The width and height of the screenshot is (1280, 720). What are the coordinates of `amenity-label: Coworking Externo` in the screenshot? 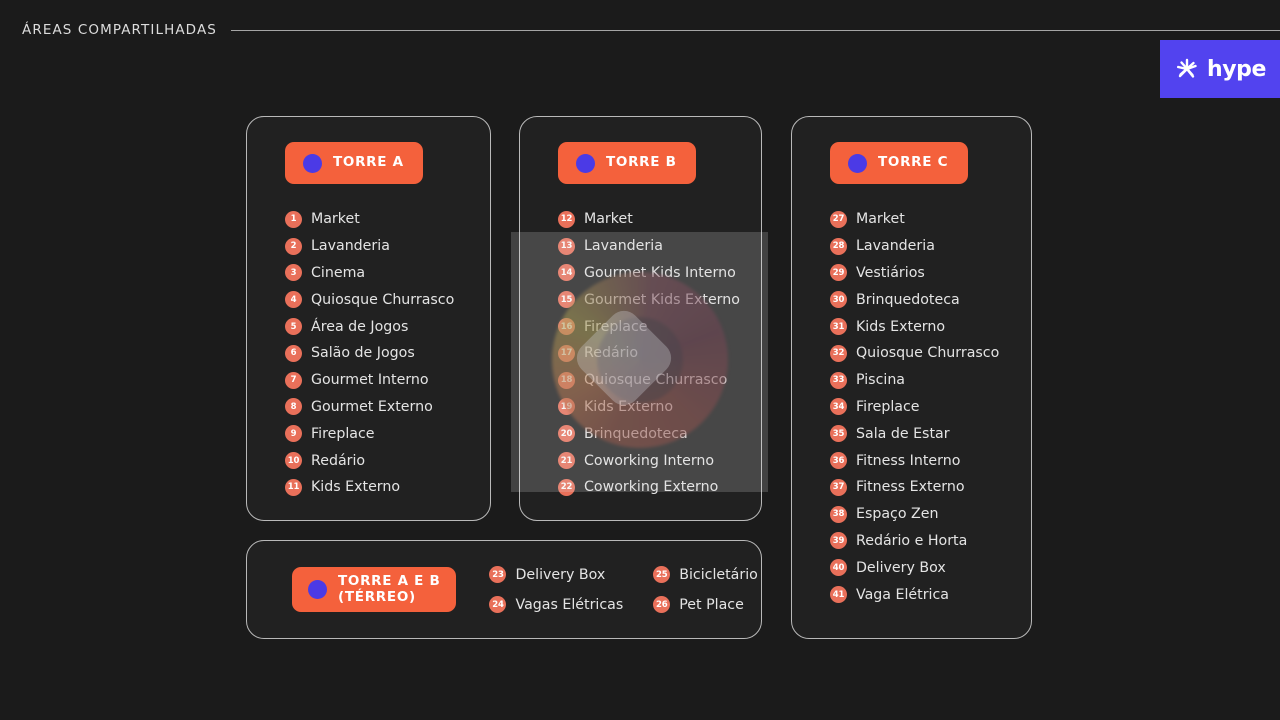 It's located at (651, 487).